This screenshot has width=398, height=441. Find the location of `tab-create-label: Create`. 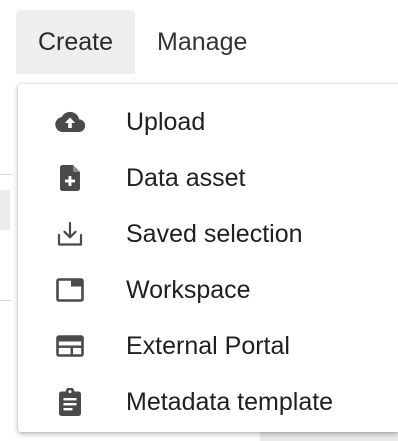

tab-create-label: Create is located at coordinates (76, 41).